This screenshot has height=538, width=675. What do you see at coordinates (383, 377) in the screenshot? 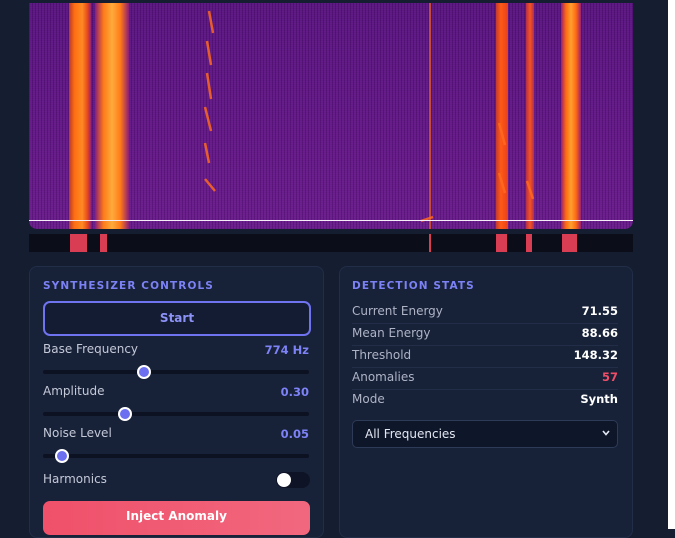
I see `stat-label: Anomalies` at bounding box center [383, 377].